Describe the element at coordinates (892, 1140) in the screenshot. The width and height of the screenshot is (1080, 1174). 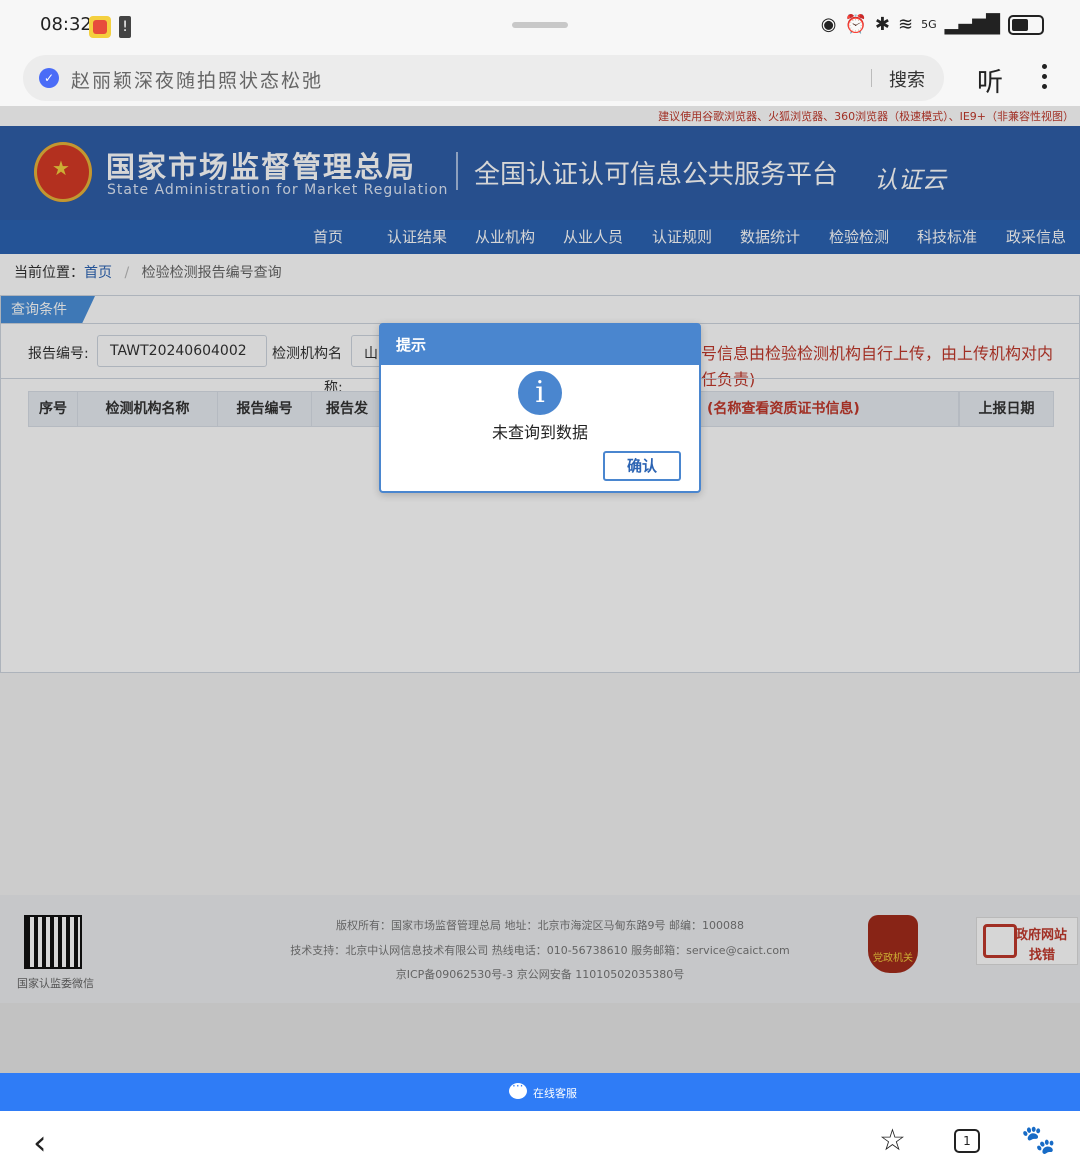
I see `bookmark-star-icon: ☆` at that location.